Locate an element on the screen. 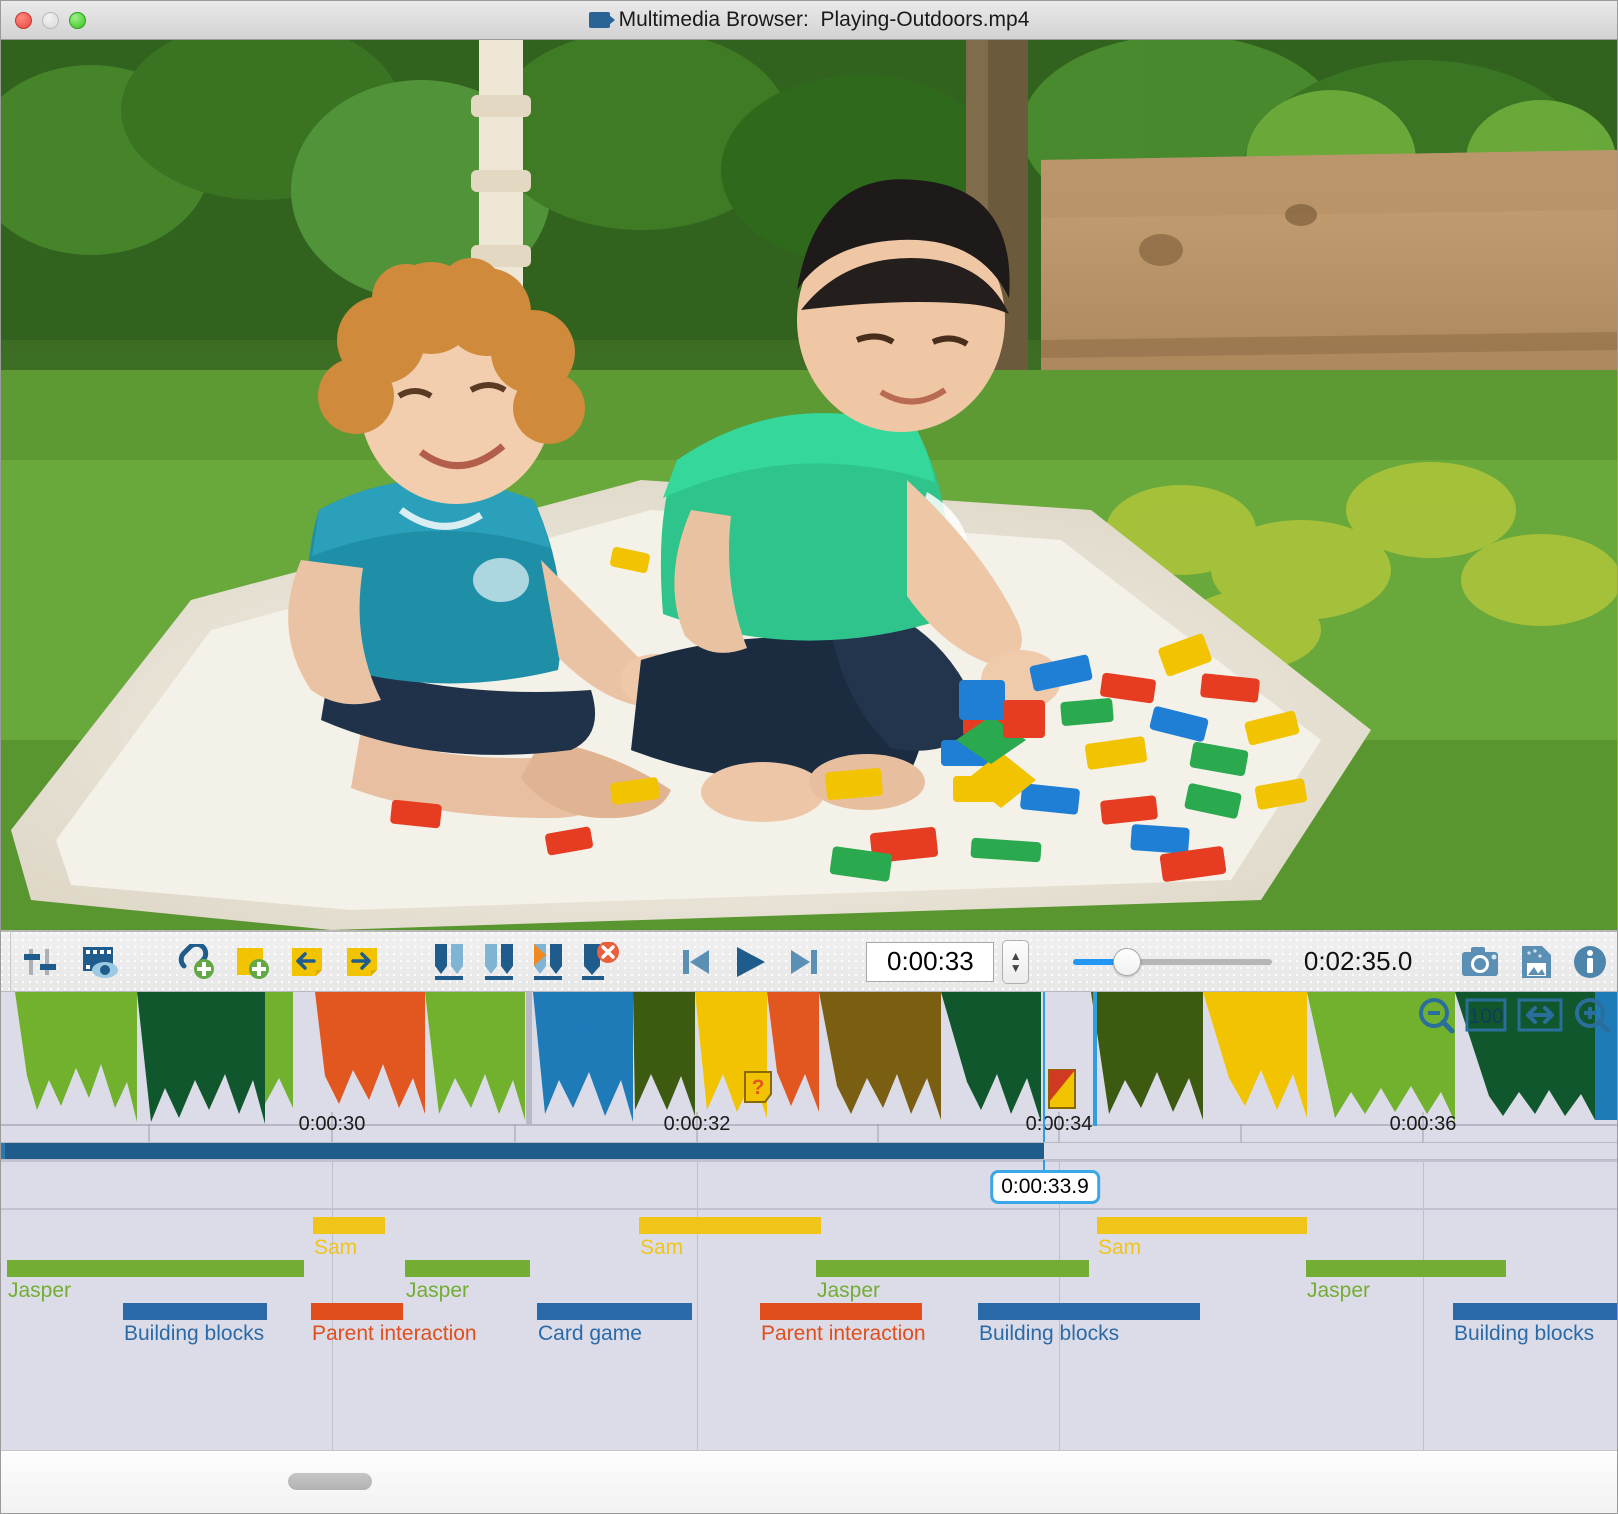  player-toolbar: 0:00:33 ▲ ▼ 0:02:35.0 is located at coordinates (809, 961).